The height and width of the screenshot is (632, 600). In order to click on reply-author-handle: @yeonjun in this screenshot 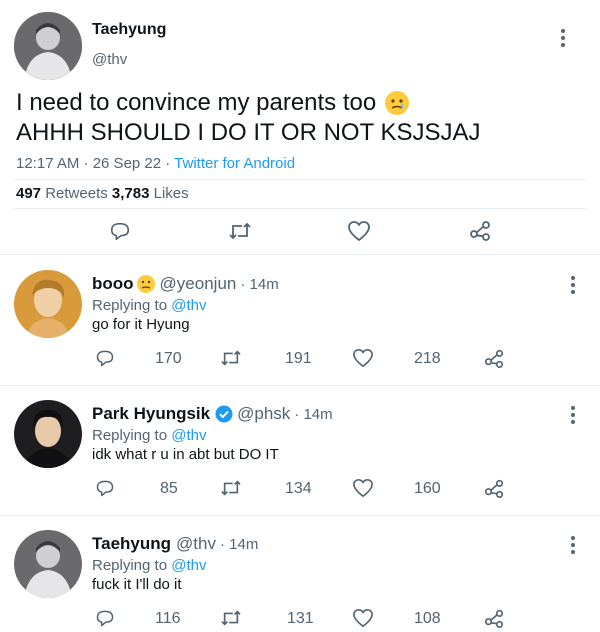, I will do `click(198, 284)`.